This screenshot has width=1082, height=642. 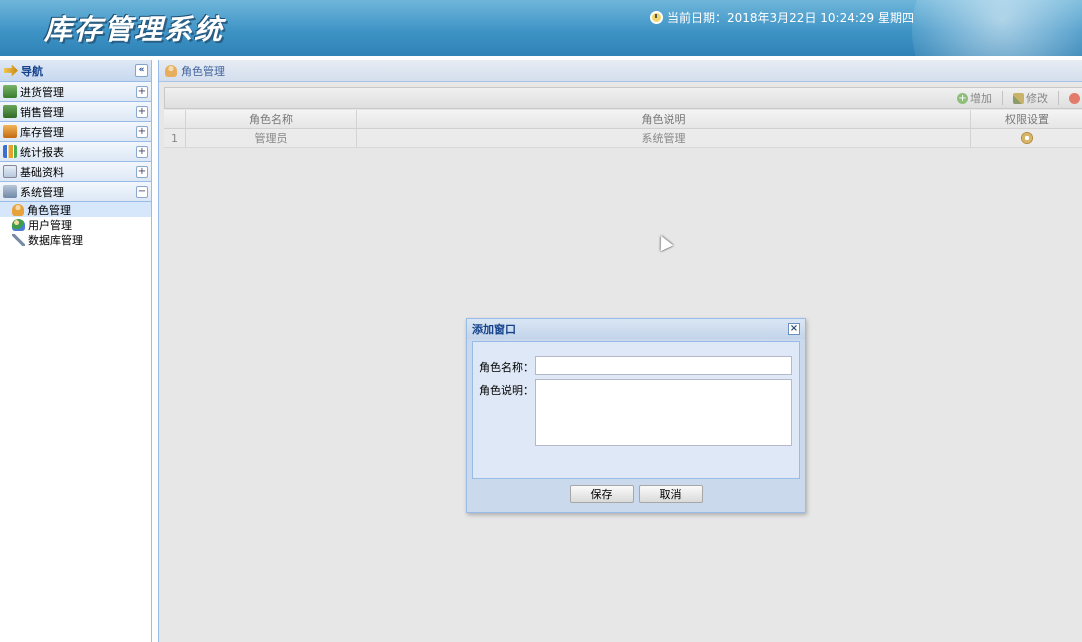 I want to click on grid-toolbar: + 增加 修改, so click(x=623, y=98).